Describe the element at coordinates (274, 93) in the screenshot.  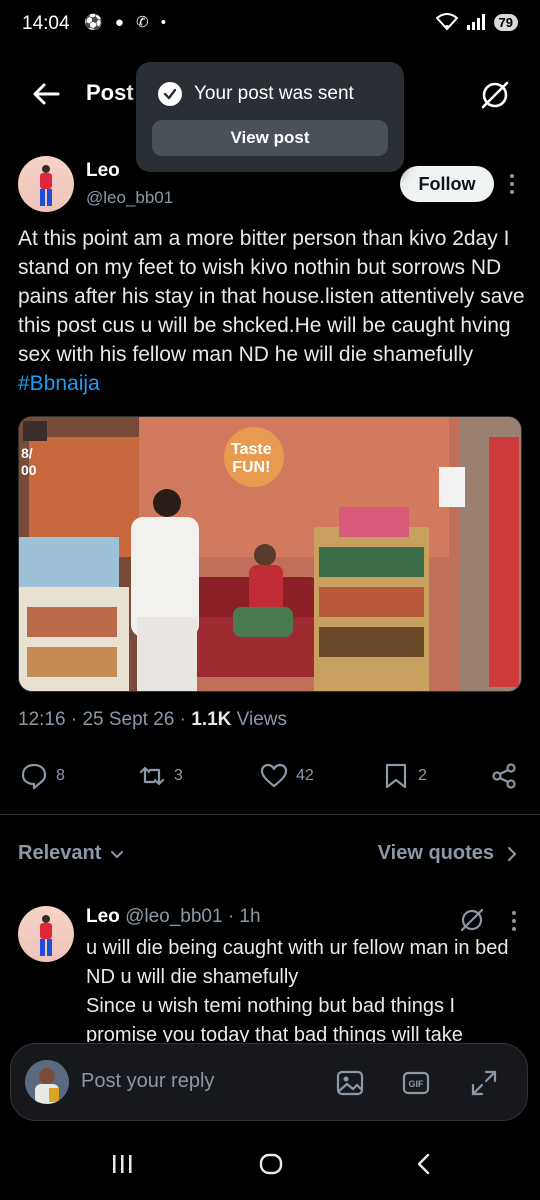
I see `toast-message: Your post was sent` at that location.